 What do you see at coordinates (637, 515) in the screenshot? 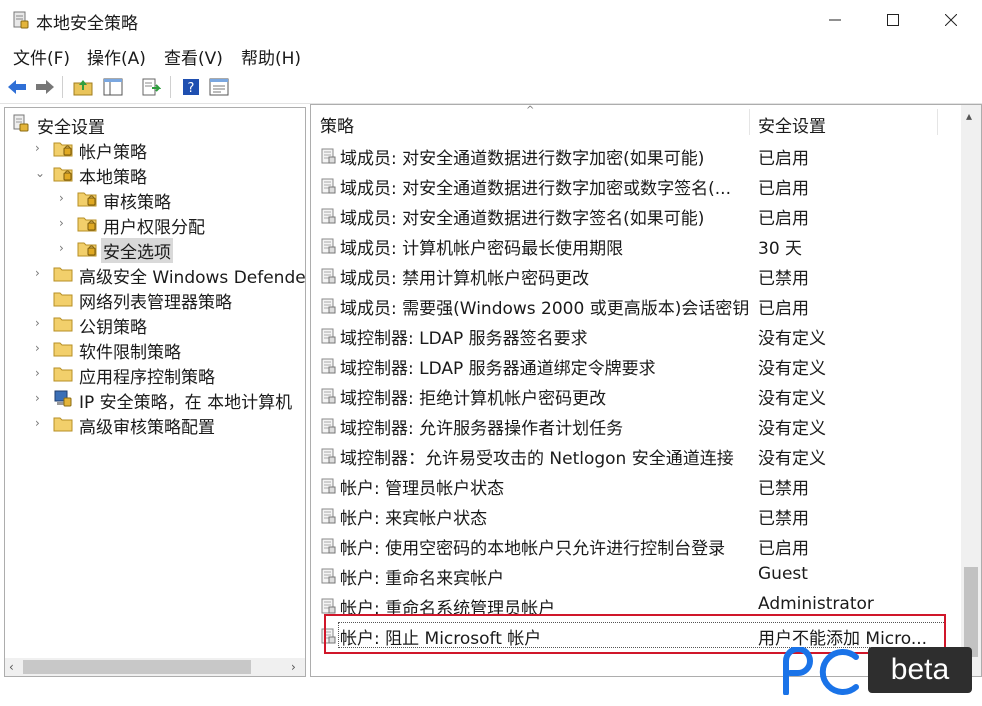
I see `policy-row: 帐户: 来宾帐户状态 已禁用` at bounding box center [637, 515].